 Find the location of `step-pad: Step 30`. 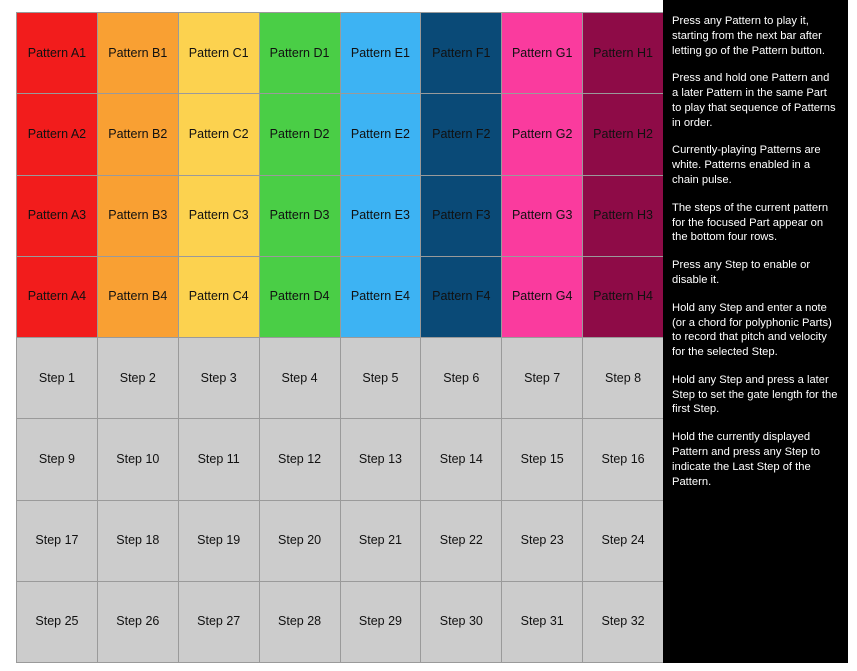

step-pad: Step 30 is located at coordinates (462, 622).